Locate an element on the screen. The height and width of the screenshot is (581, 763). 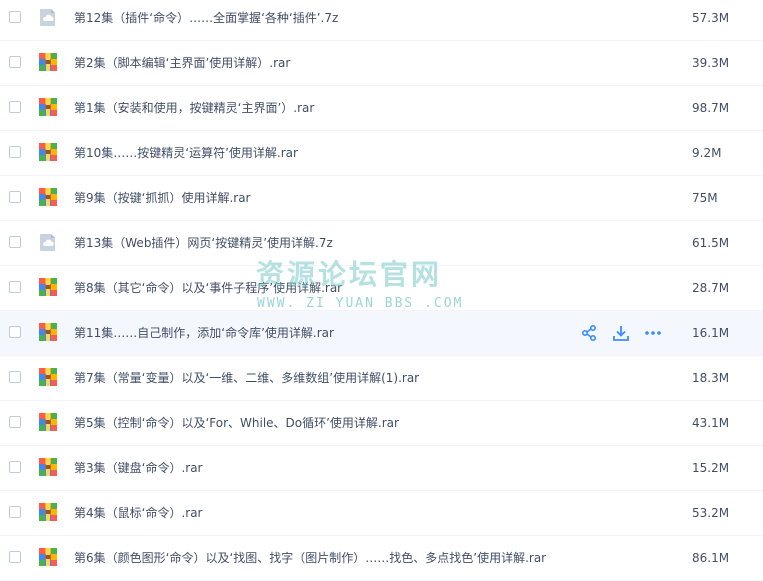
file-size: 39.3M is located at coordinates (711, 63).